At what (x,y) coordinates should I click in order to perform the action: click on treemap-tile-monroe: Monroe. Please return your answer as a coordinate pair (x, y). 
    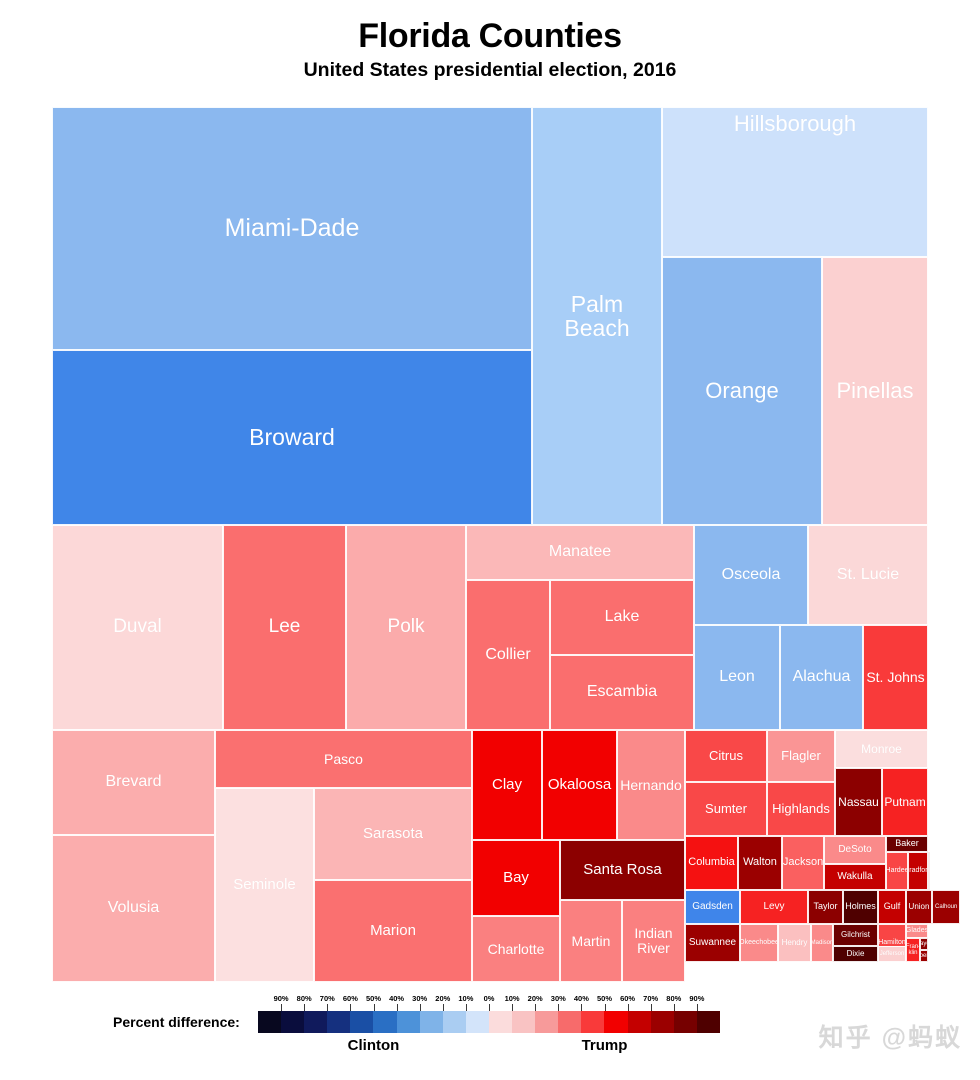
    Looking at the image, I should click on (881, 749).